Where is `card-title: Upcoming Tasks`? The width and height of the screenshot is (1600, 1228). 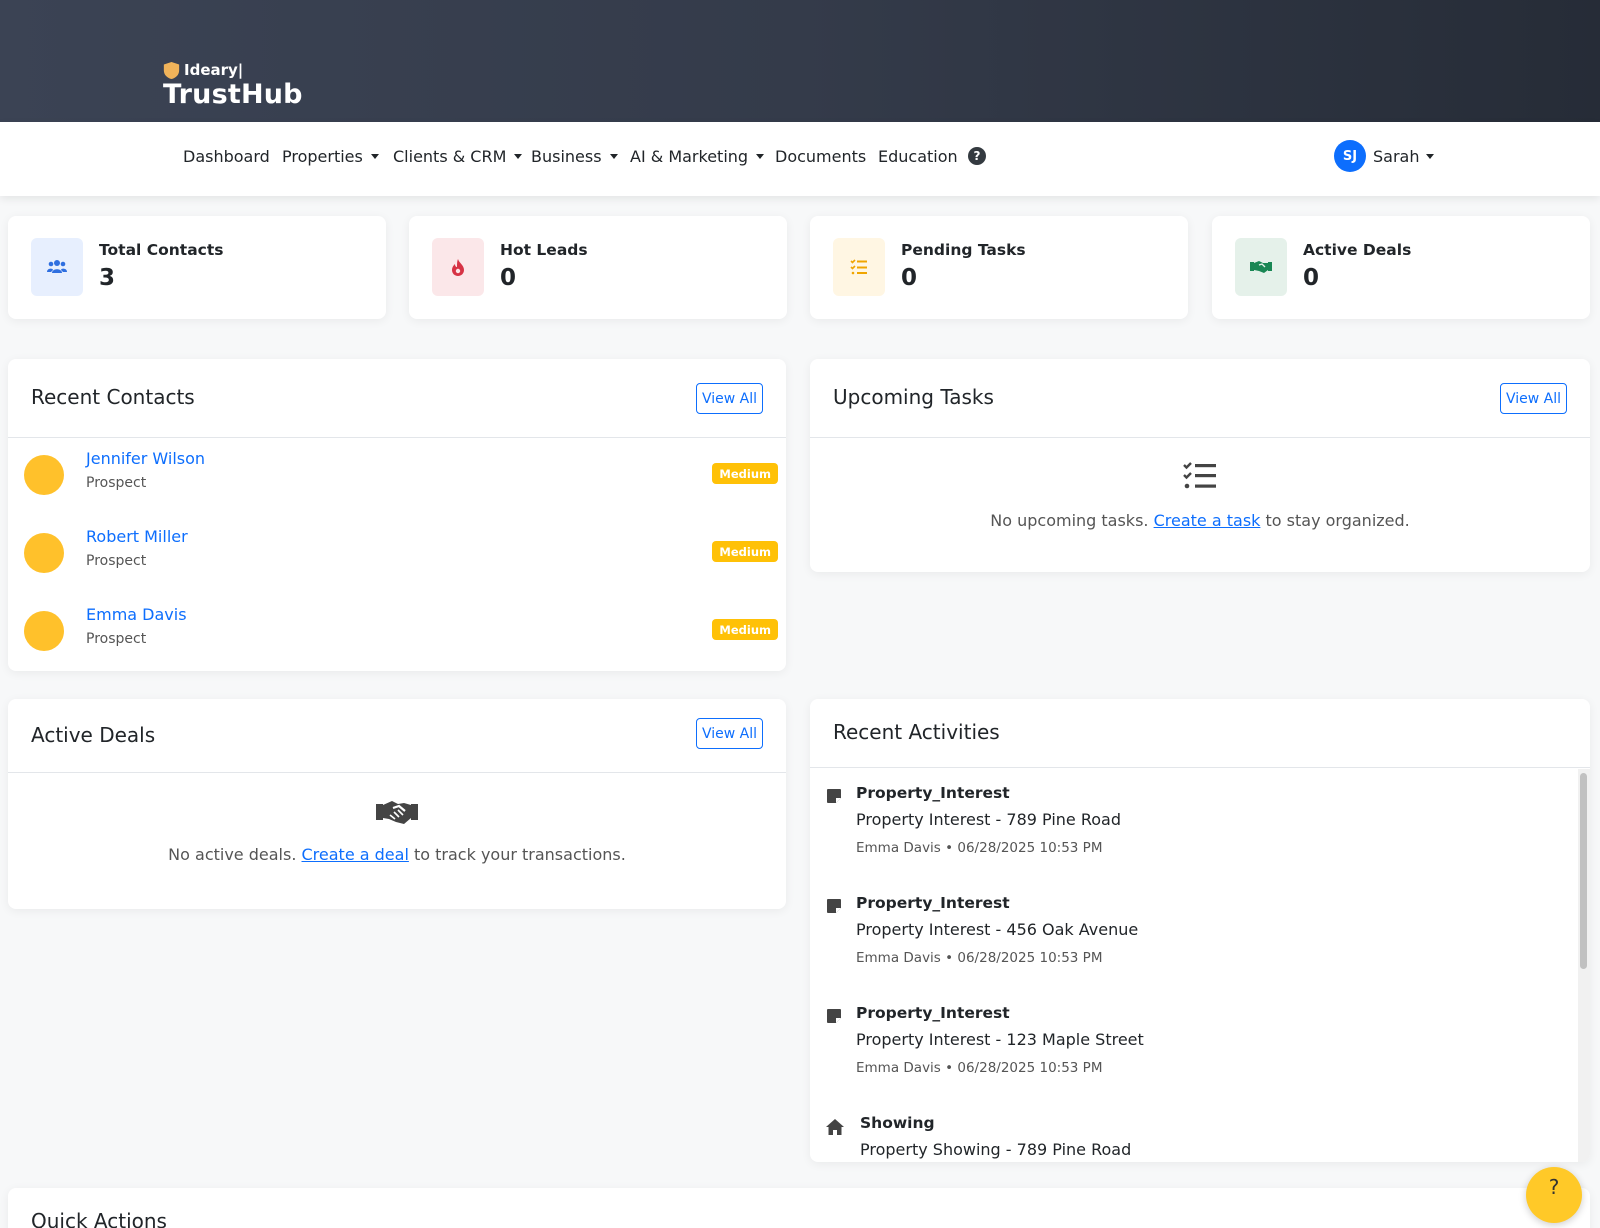 card-title: Upcoming Tasks is located at coordinates (913, 397).